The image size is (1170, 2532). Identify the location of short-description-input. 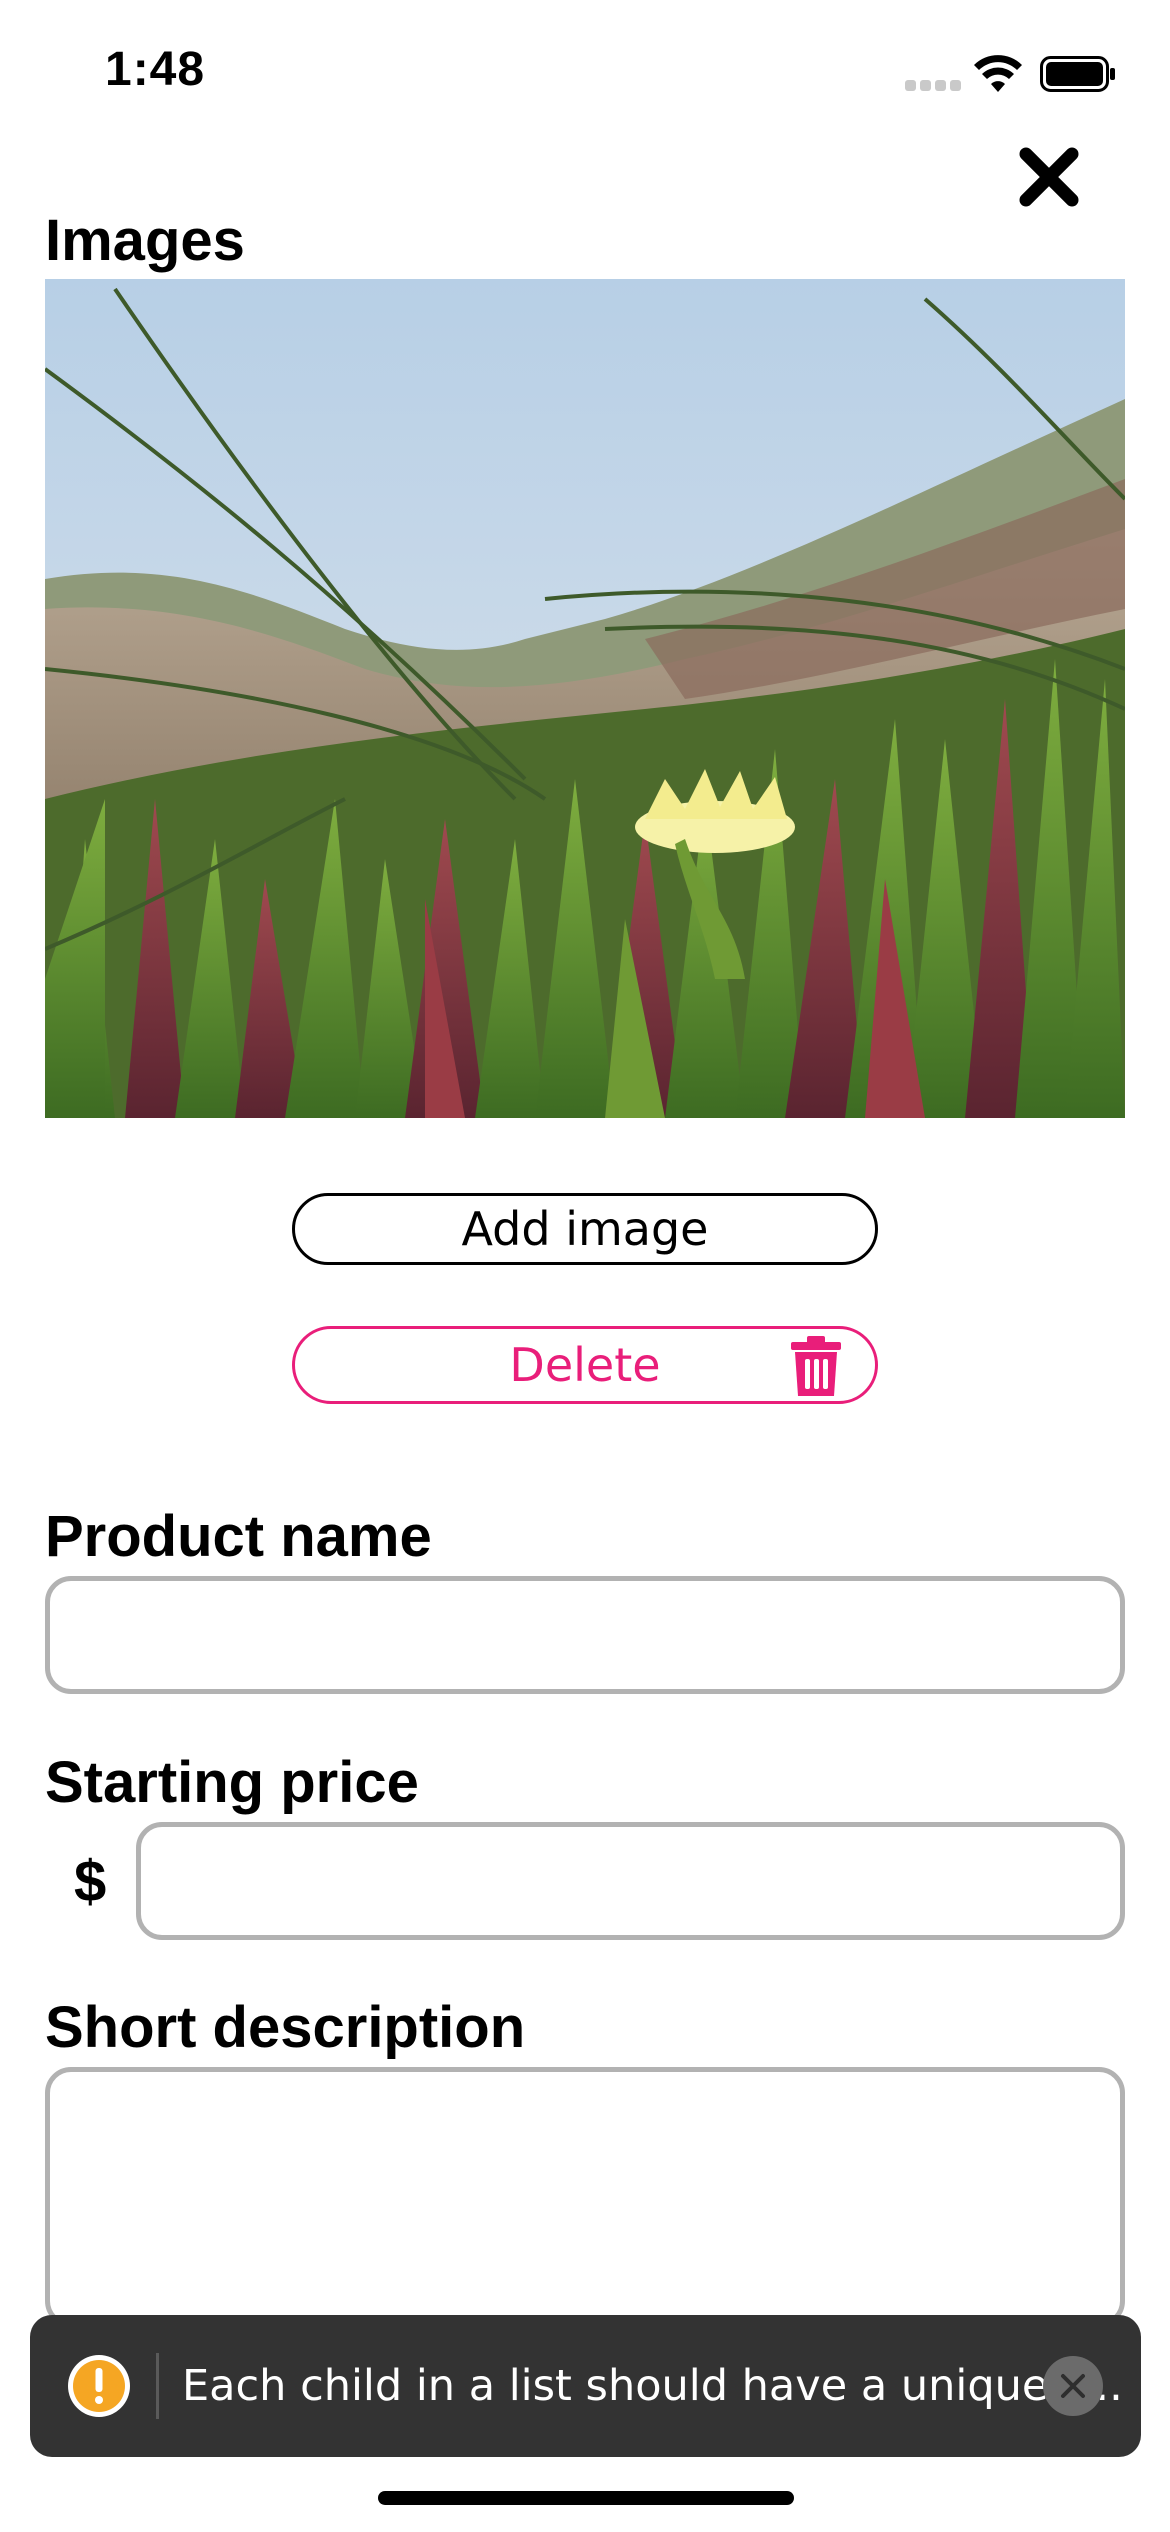
(585, 2197).